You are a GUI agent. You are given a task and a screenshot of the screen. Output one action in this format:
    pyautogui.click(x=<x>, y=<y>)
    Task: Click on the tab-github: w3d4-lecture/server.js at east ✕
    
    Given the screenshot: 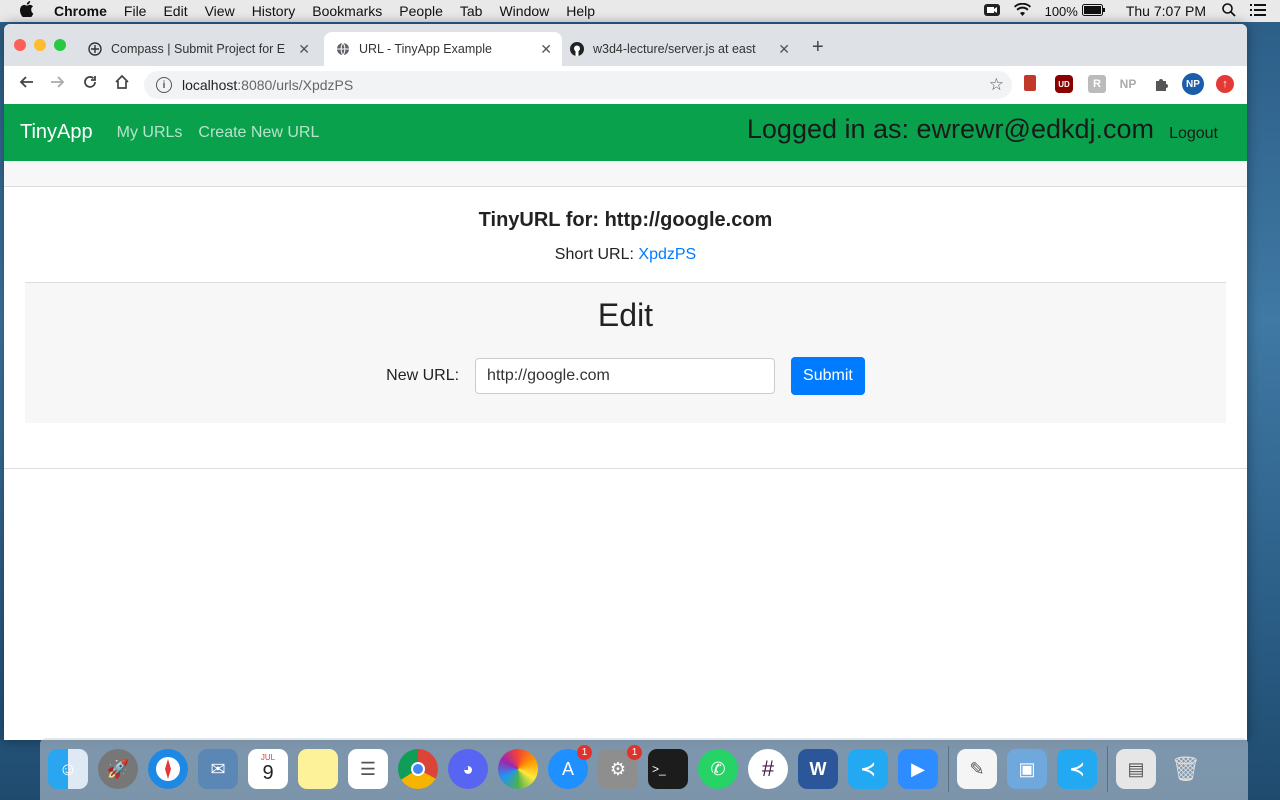 What is the action you would take?
    pyautogui.click(x=685, y=49)
    